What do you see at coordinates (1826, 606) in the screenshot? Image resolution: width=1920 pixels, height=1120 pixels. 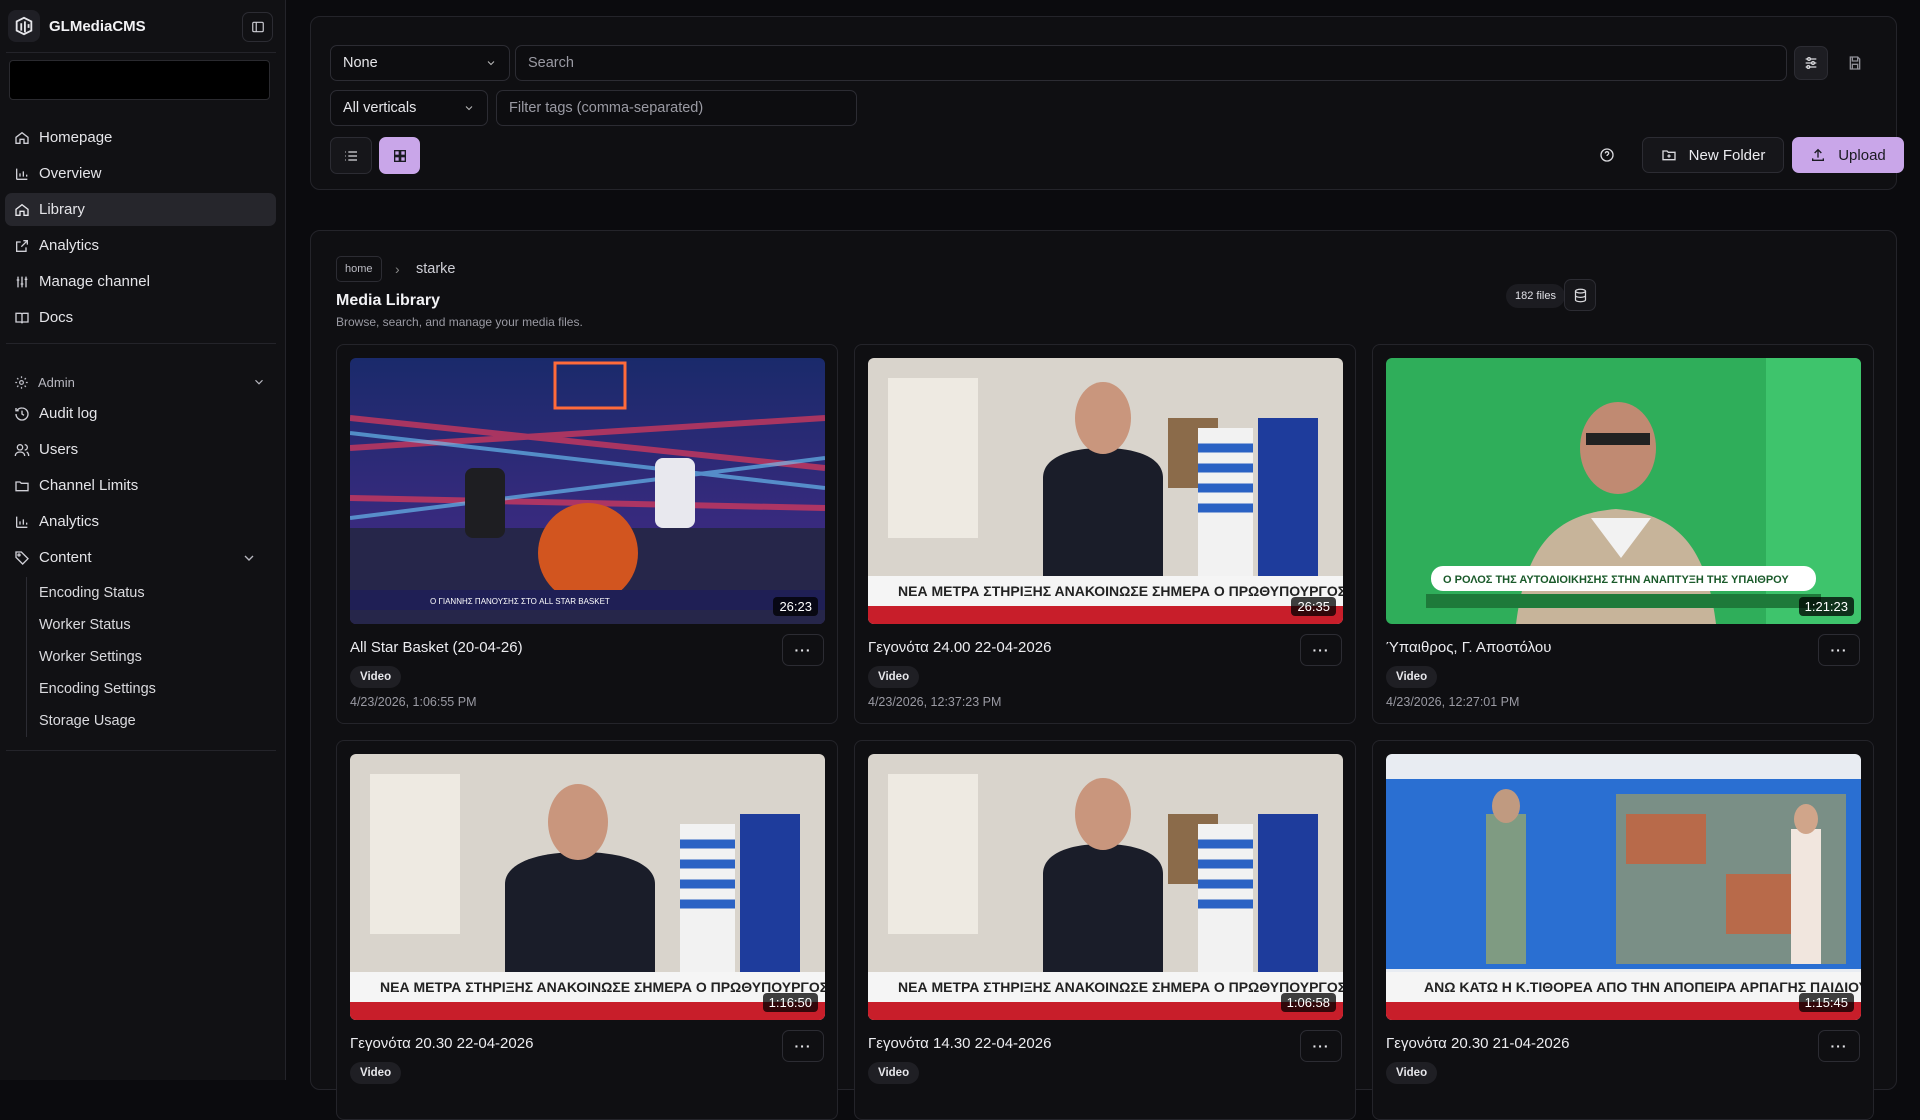 I see `duration-badge: 1:21:23` at bounding box center [1826, 606].